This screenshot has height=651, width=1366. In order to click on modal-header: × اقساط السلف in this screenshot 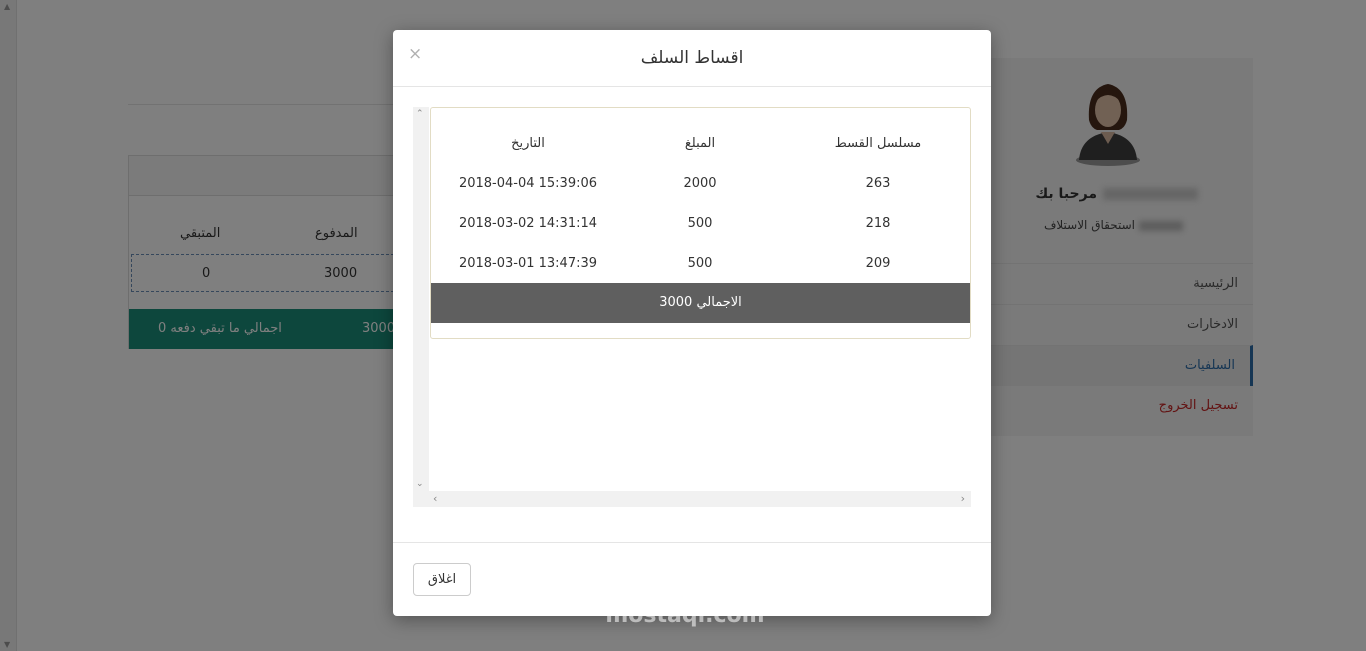, I will do `click(692, 58)`.